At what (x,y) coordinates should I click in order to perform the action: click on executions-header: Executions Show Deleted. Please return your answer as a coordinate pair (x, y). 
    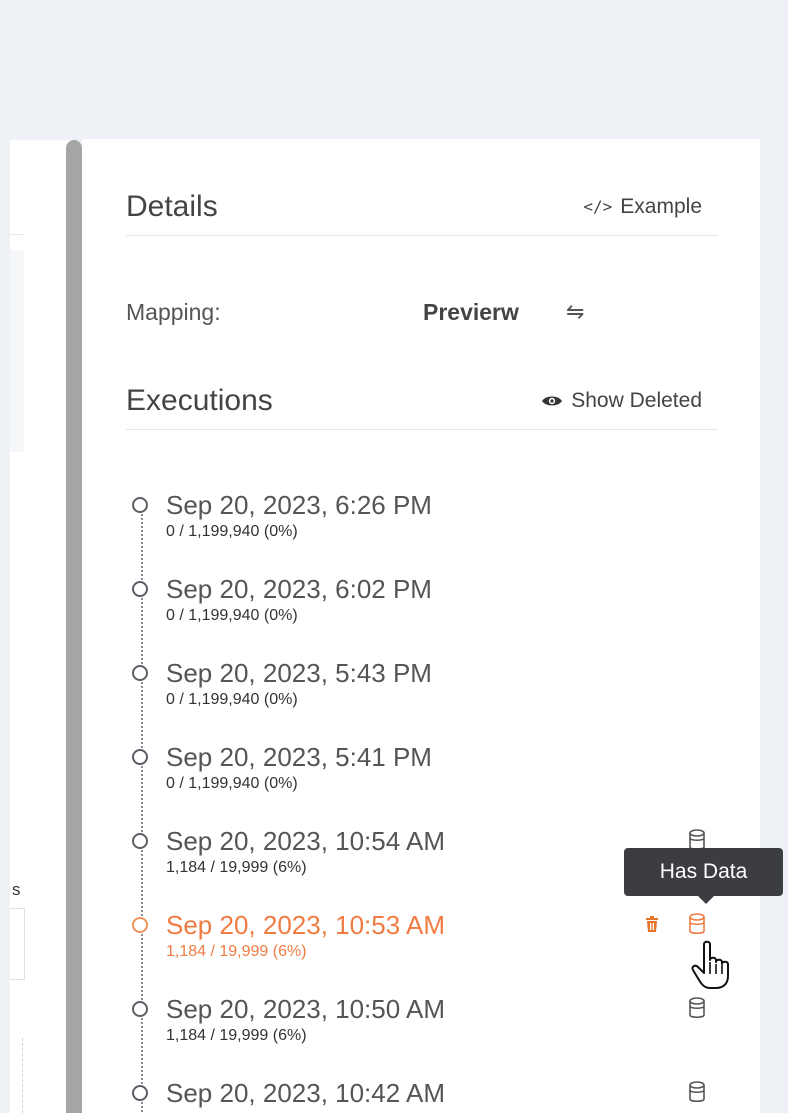
    Looking at the image, I should click on (422, 405).